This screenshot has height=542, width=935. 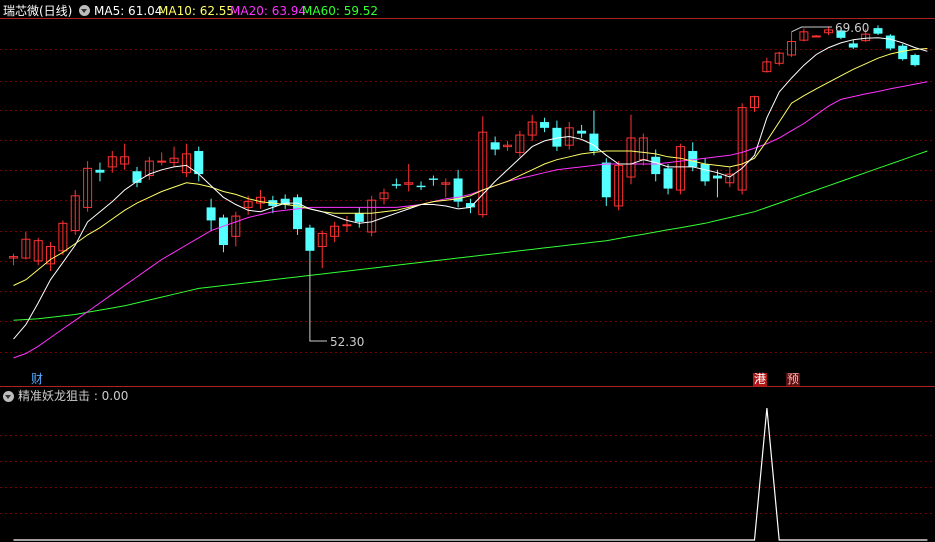 I want to click on ma60-legend: MA60: 59.52, so click(x=340, y=11).